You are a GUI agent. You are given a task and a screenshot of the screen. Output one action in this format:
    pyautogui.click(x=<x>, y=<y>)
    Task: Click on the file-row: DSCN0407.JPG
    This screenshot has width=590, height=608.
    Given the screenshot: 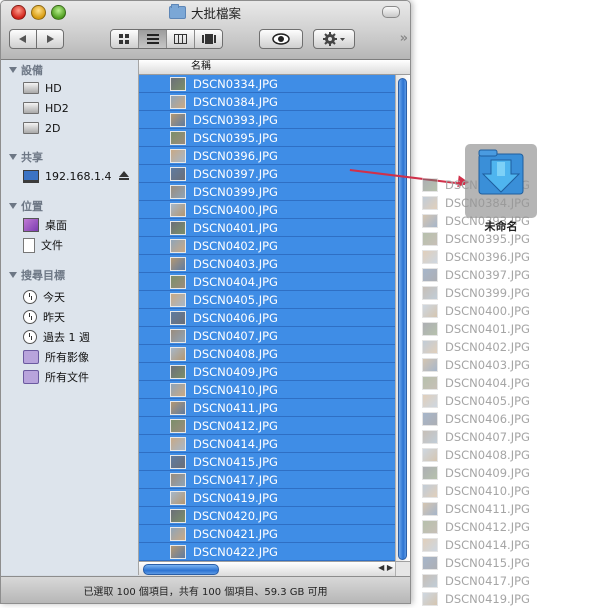 What is the action you would take?
    pyautogui.click(x=267, y=336)
    